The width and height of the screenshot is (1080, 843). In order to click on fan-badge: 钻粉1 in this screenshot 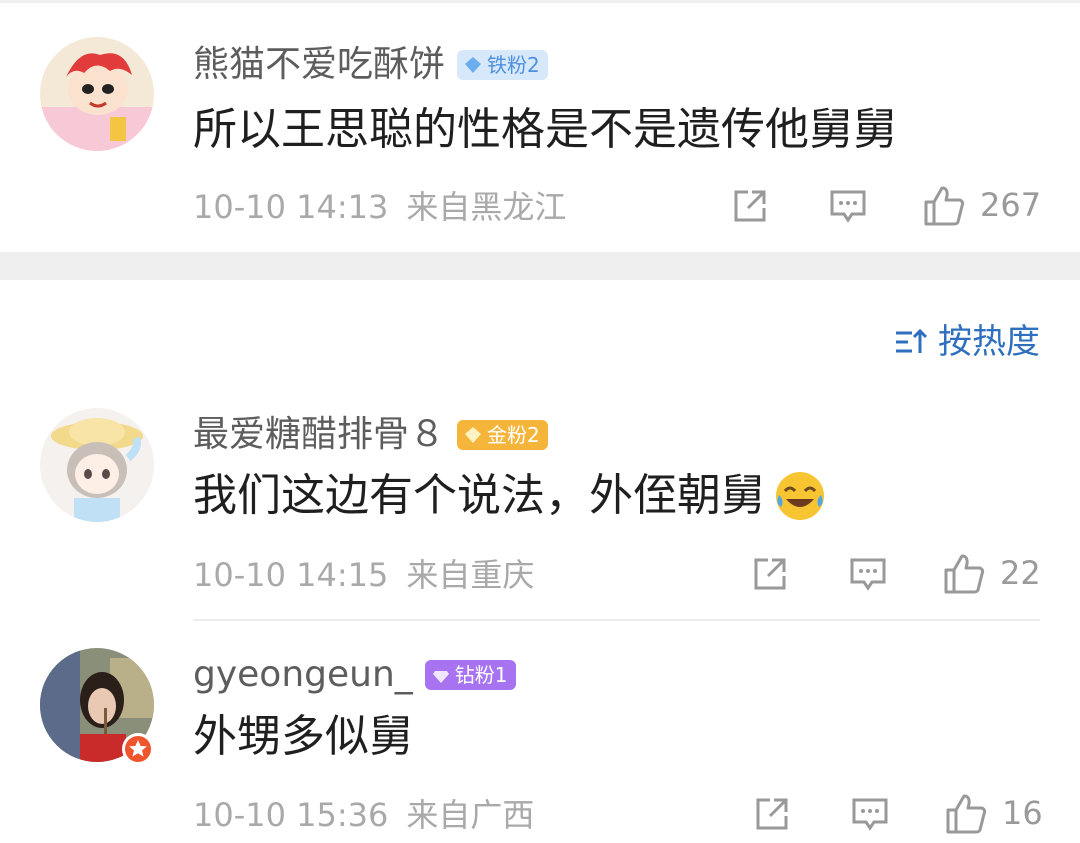, I will do `click(470, 675)`.